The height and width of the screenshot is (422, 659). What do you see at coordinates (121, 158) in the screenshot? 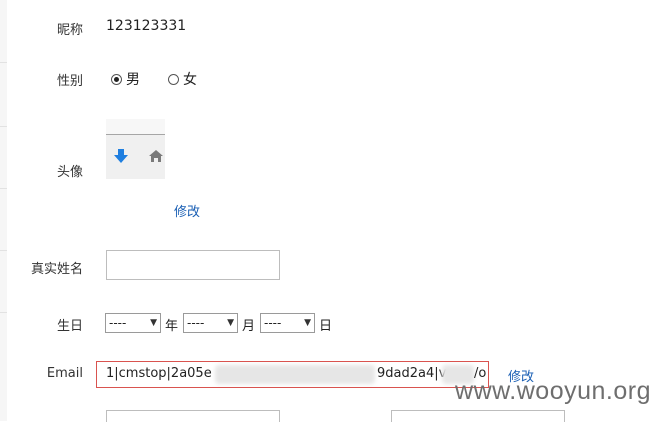
I see `download-arrow-icon` at bounding box center [121, 158].